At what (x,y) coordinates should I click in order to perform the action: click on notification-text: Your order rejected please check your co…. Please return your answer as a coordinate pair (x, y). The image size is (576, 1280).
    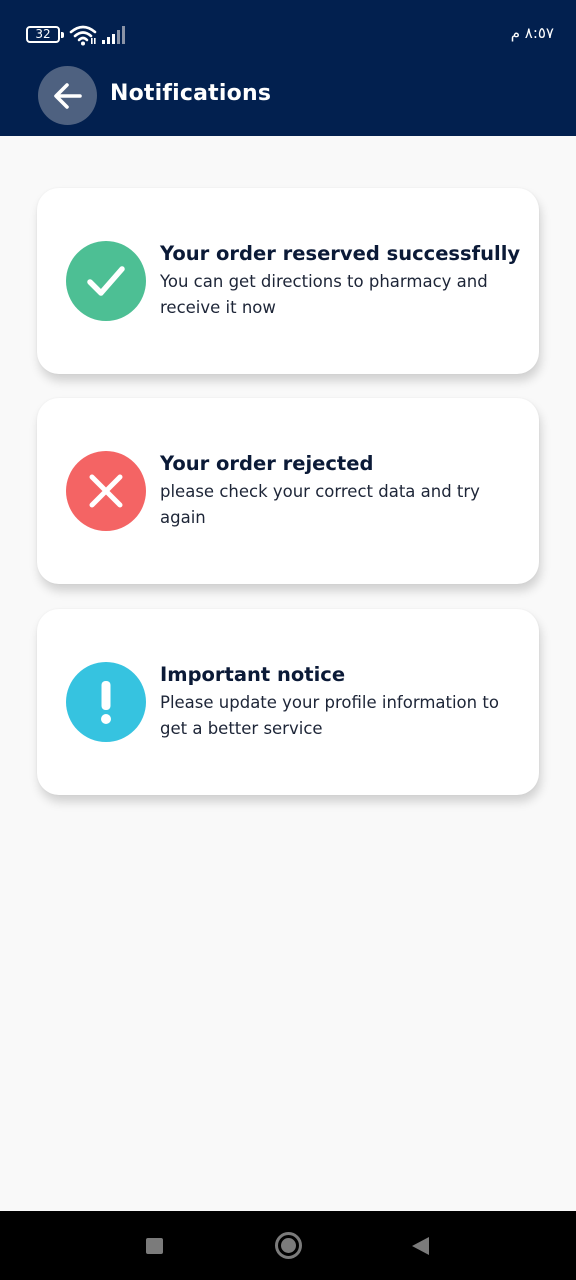
    Looking at the image, I should click on (340, 491).